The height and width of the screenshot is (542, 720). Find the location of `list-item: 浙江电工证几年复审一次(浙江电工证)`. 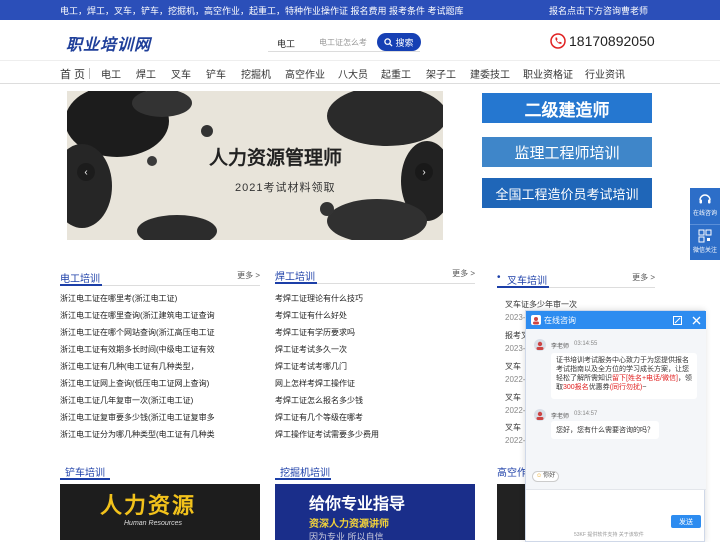

list-item: 浙江电工证几年复审一次(浙江电工证) is located at coordinates (160, 403).